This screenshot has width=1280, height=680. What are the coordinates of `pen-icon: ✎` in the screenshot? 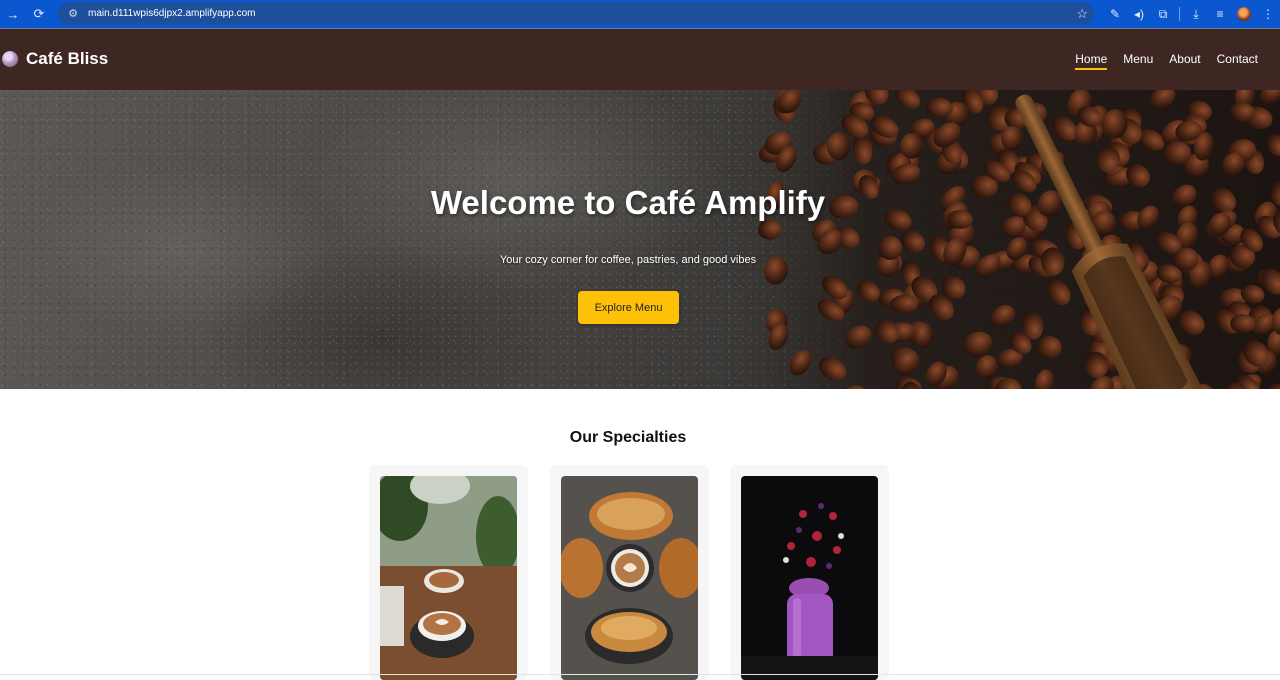 It's located at (1115, 14).